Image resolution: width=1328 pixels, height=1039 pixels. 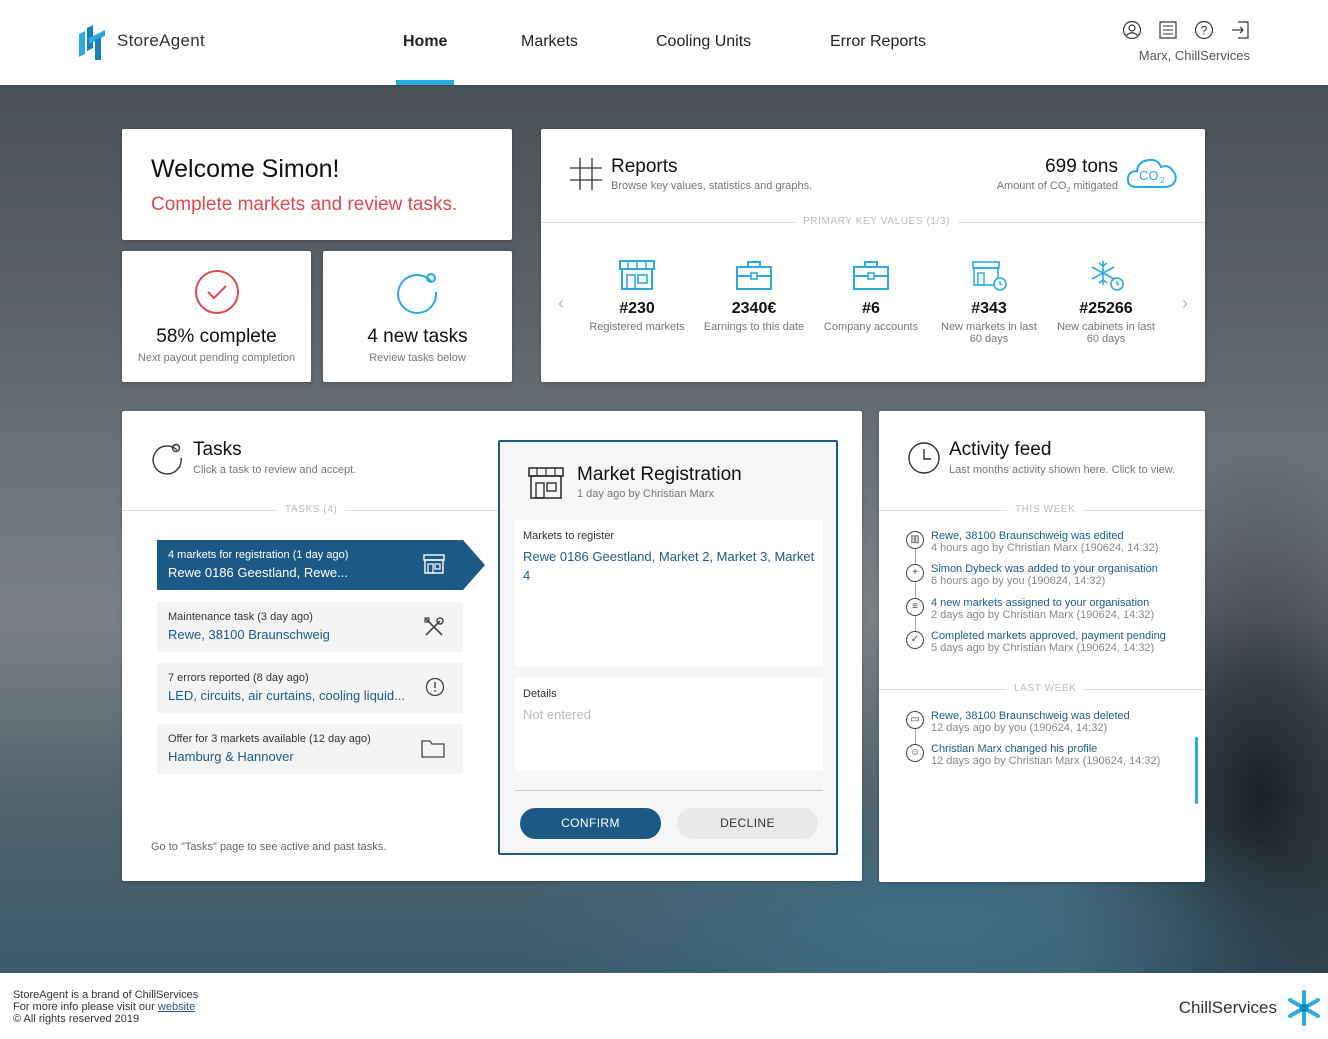 I want to click on list-icon: ≡, so click(x=915, y=607).